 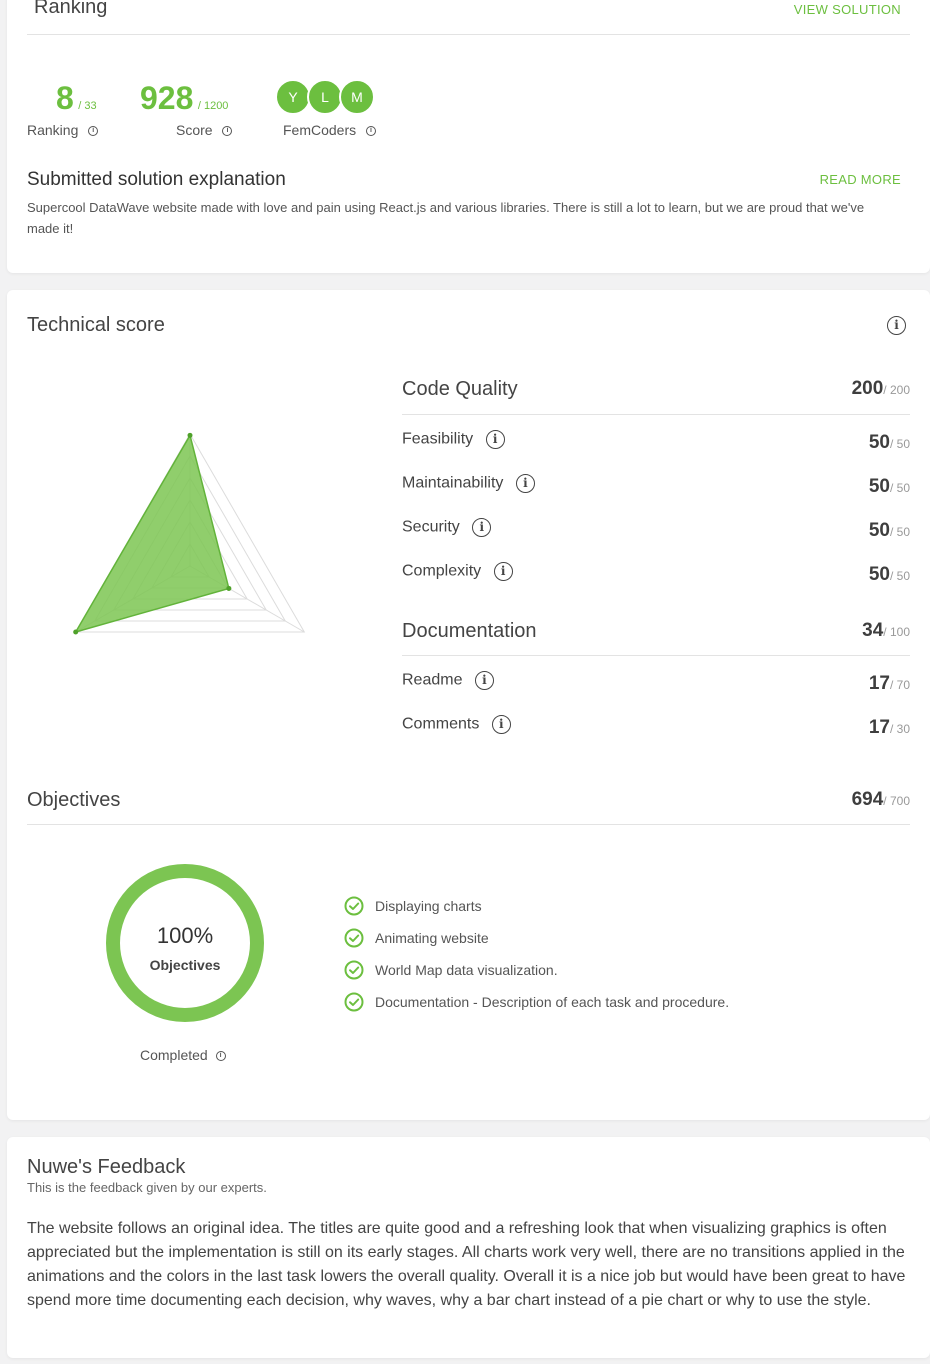 What do you see at coordinates (867, 388) in the screenshot?
I see `score-value: 200` at bounding box center [867, 388].